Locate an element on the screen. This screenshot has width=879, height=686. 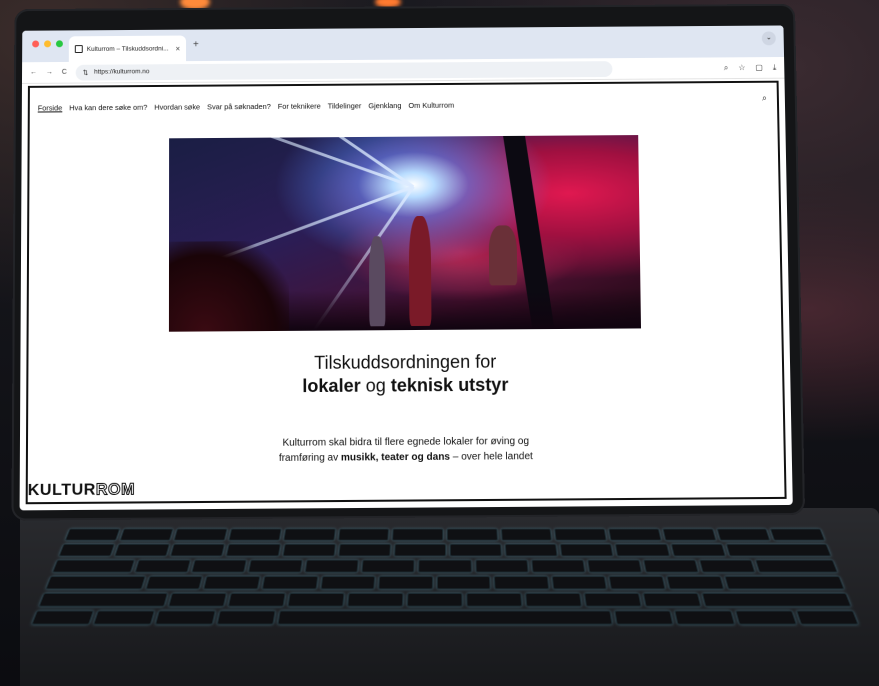
headline-line-1: Tilskuddsordningen for is located at coordinates (405, 362).